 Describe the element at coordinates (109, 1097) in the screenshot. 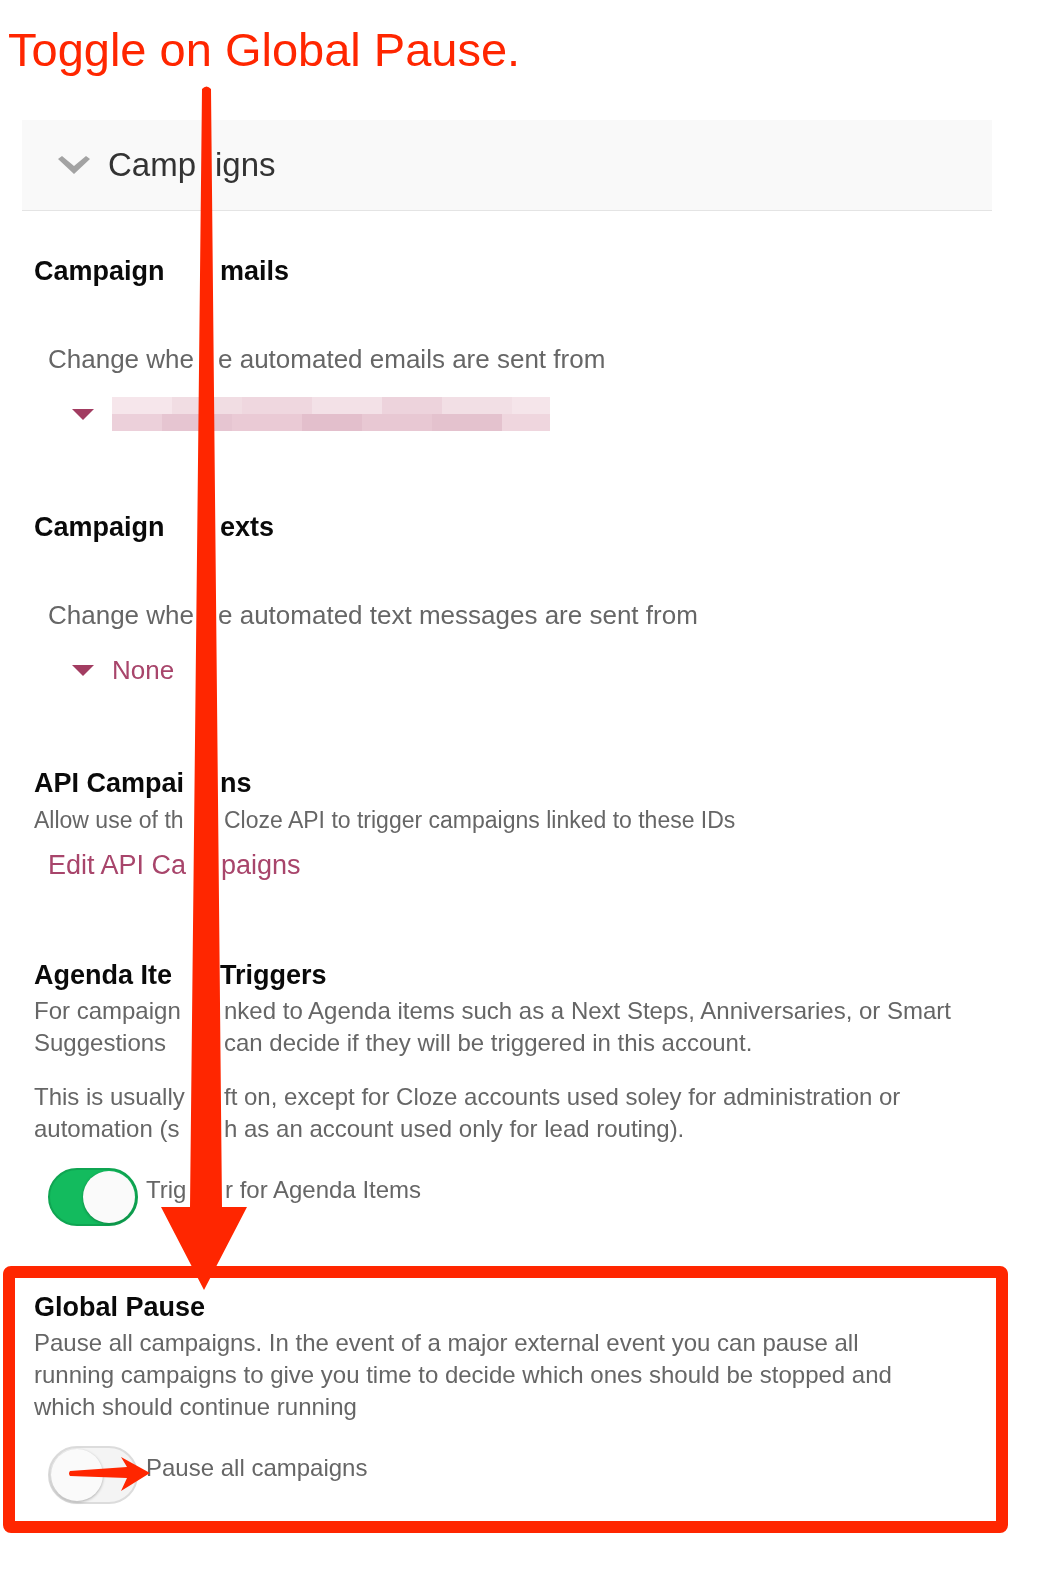

I see `section-description: This is usually` at that location.